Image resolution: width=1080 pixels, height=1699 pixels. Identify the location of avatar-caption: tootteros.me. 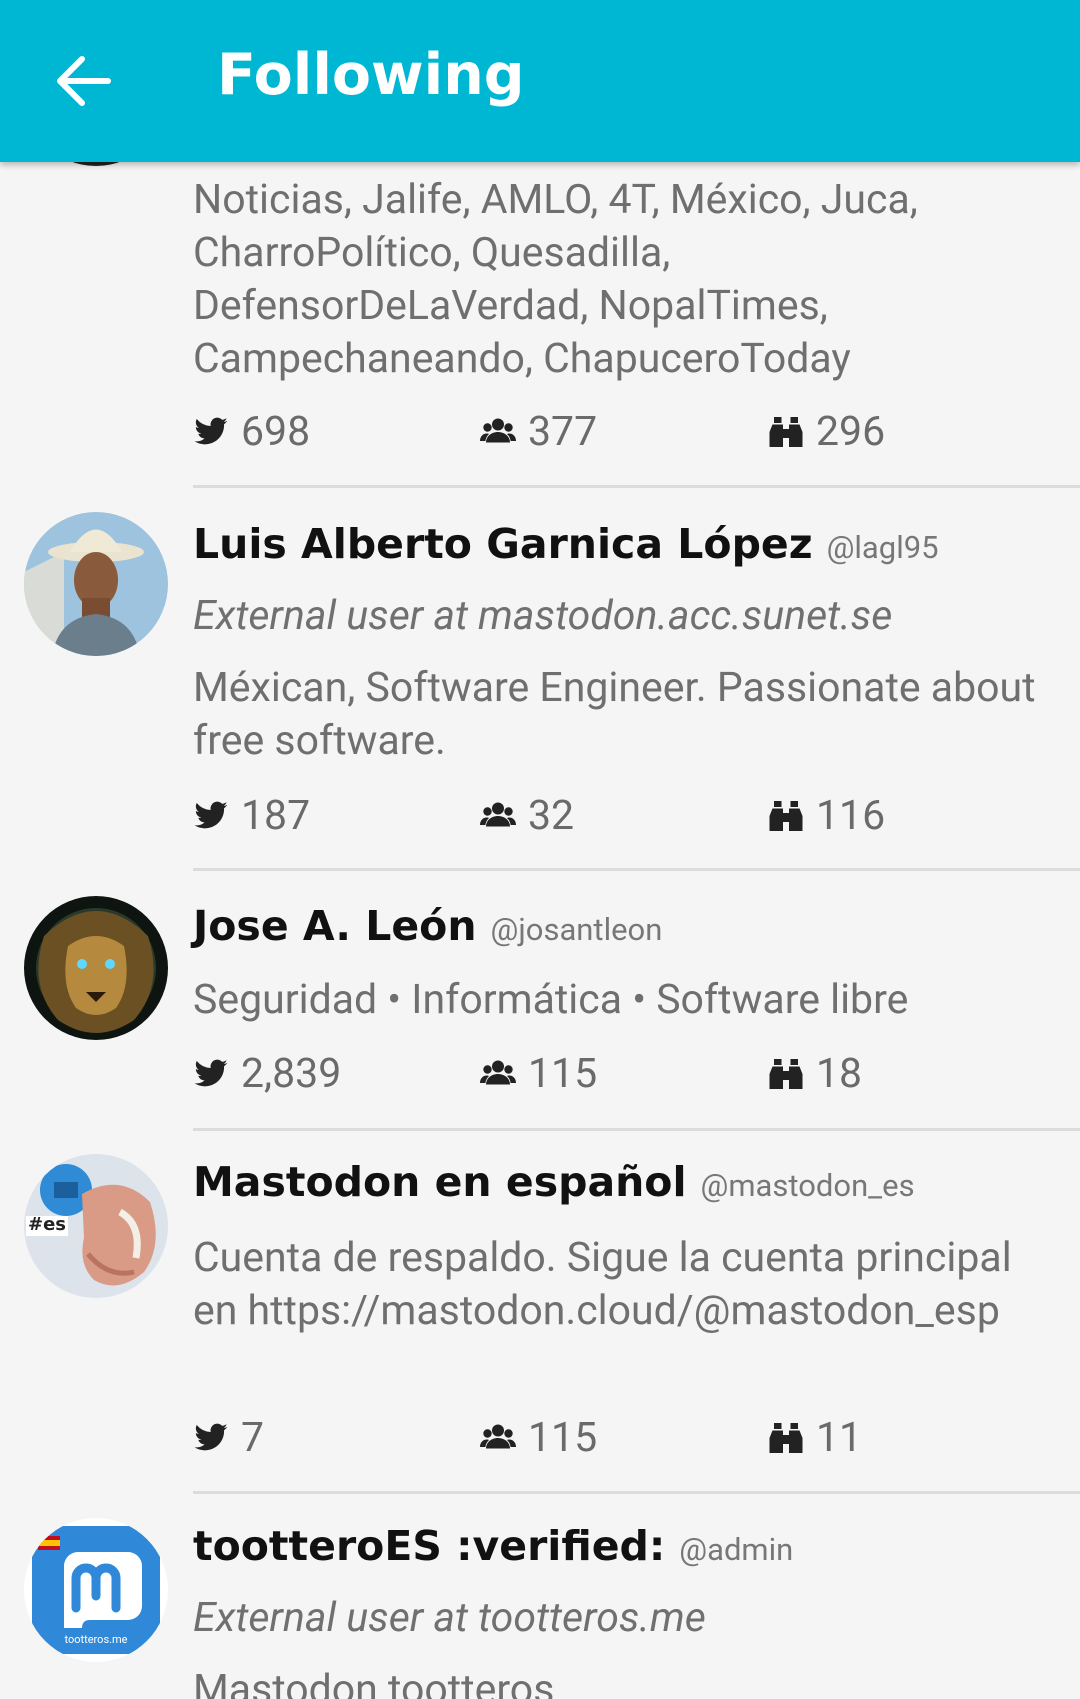
(96, 1639).